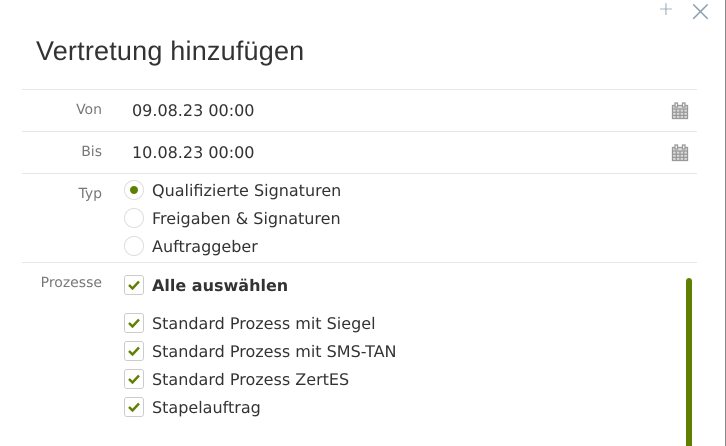  What do you see at coordinates (246, 218) in the screenshot?
I see `radio-label: Freigaben & Signaturen` at bounding box center [246, 218].